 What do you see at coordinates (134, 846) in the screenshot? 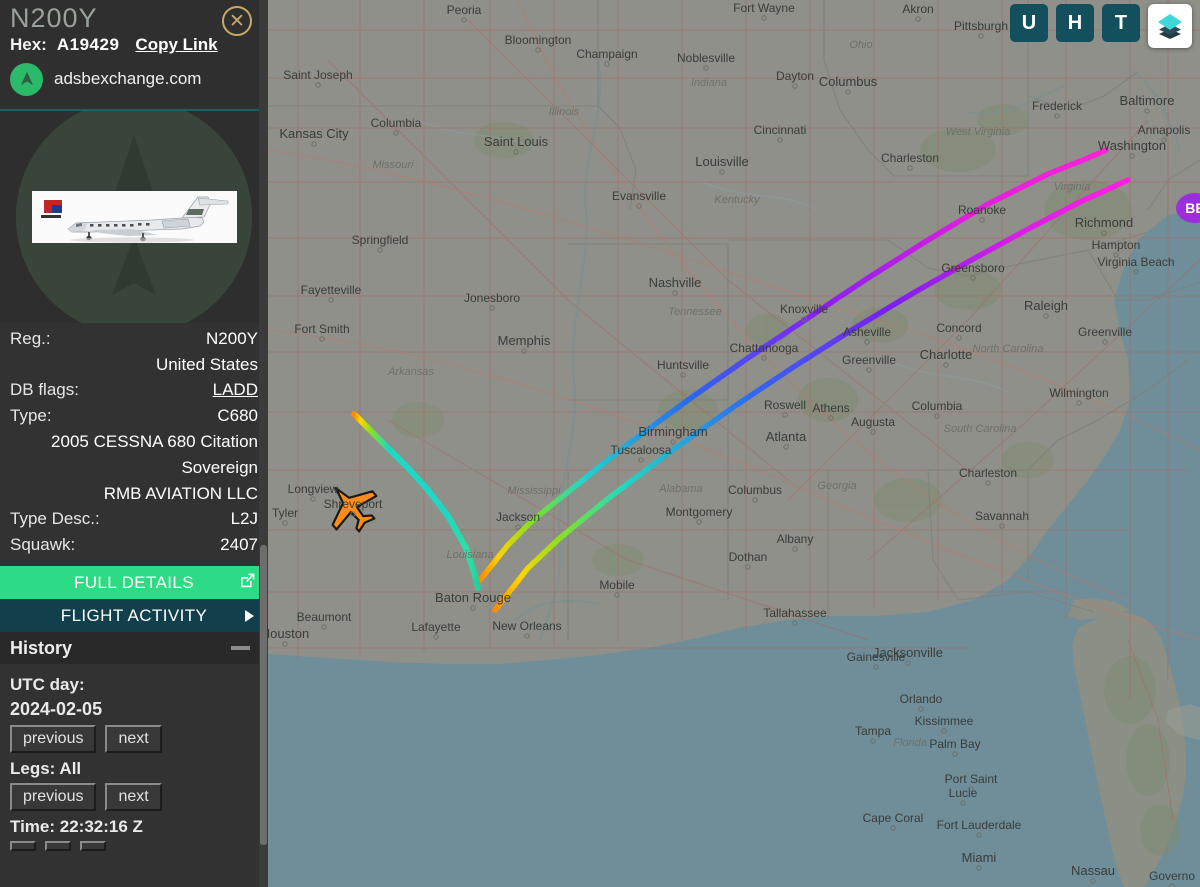
I see `time-nav` at bounding box center [134, 846].